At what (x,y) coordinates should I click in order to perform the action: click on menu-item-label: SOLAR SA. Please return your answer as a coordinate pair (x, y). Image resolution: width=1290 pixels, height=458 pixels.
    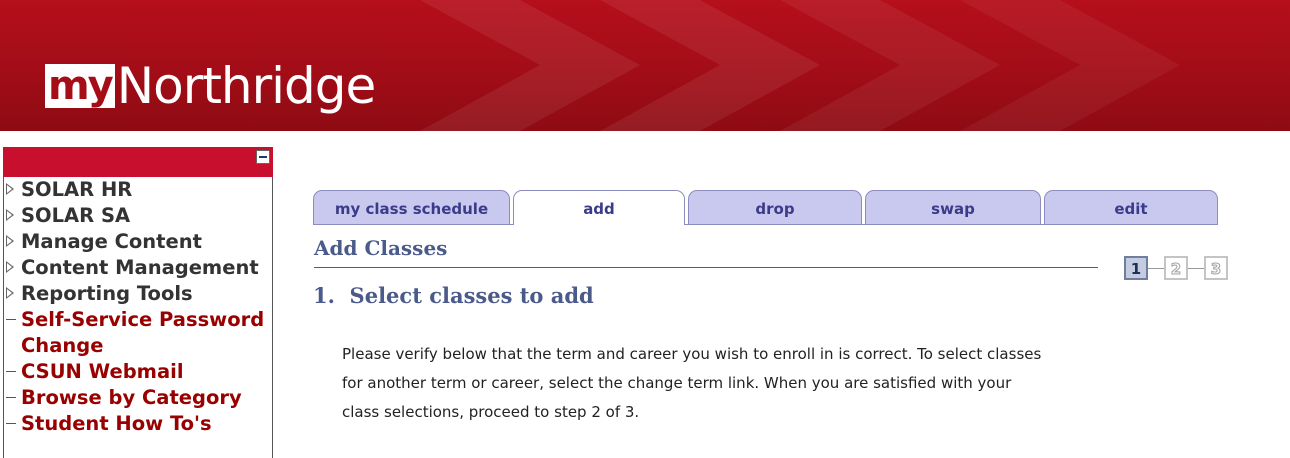
    Looking at the image, I should click on (76, 215).